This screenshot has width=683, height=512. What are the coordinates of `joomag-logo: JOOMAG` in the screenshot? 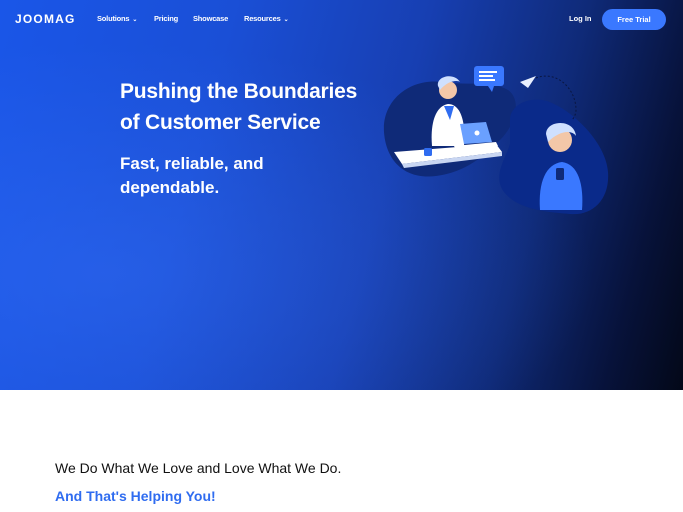 It's located at (45, 19).